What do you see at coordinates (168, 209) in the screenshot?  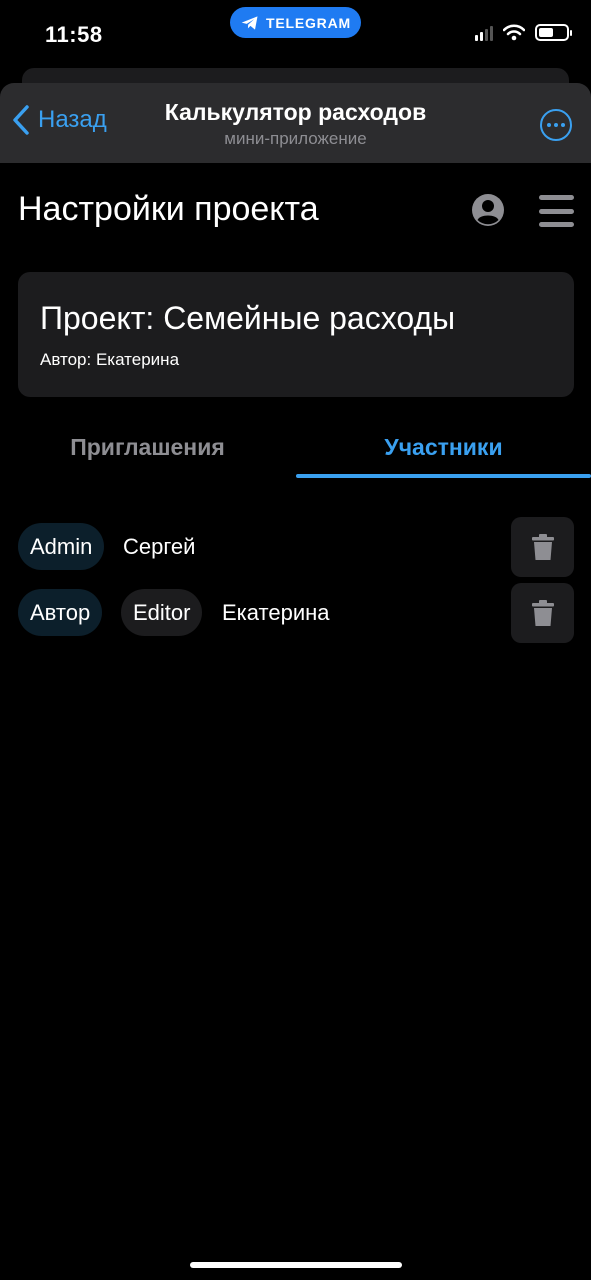 I see `page-title: Настройки проекта` at bounding box center [168, 209].